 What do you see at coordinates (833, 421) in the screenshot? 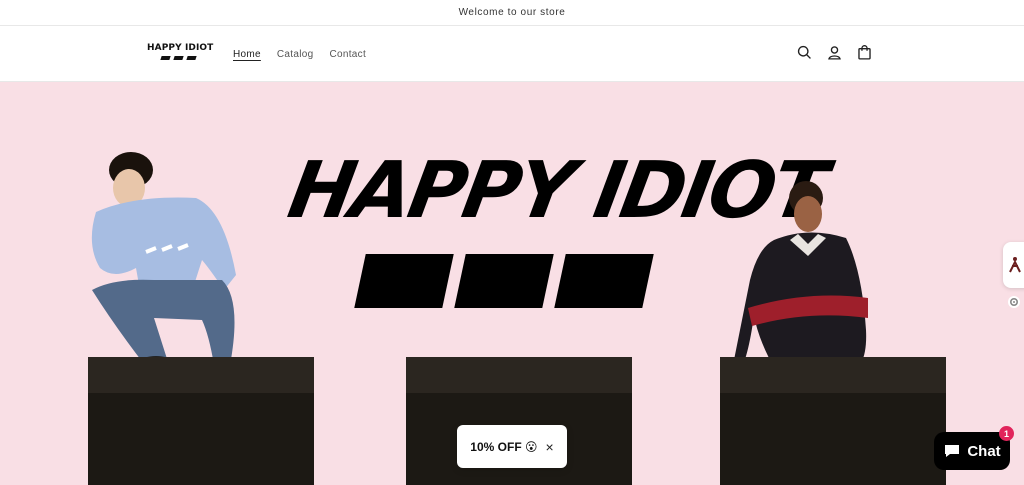
I see `display-box-right` at bounding box center [833, 421].